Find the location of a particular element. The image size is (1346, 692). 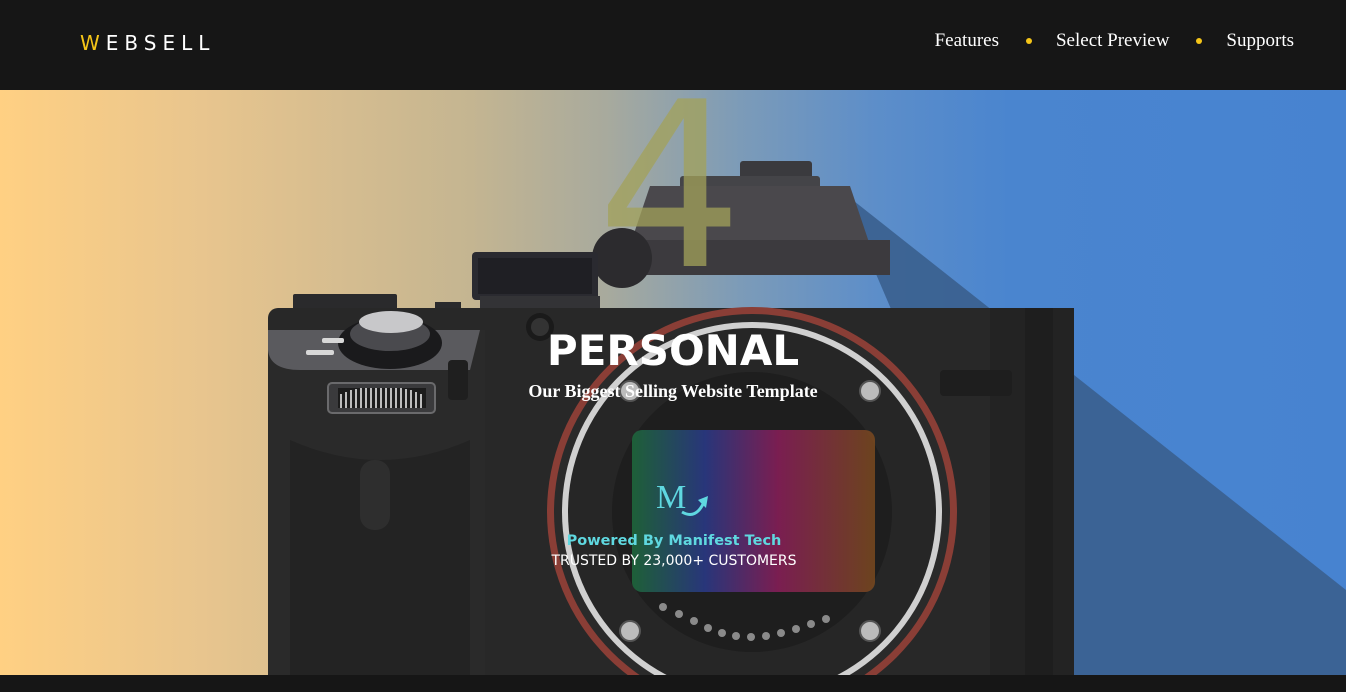

hero-title: PERSONAL is located at coordinates (673, 350).